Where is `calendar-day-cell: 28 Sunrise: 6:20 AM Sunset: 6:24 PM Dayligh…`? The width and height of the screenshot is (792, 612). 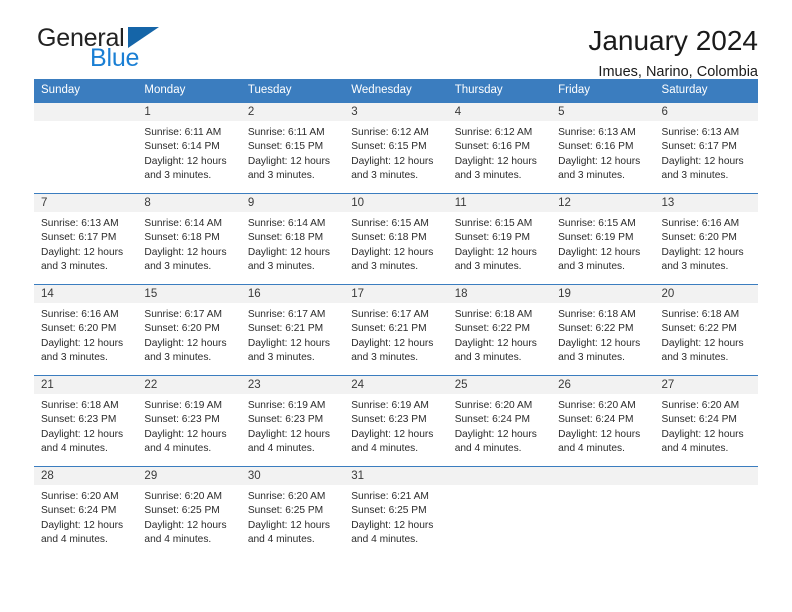
calendar-day-cell: 28 Sunrise: 6:20 AM Sunset: 6:24 PM Dayligh… is located at coordinates (86, 511).